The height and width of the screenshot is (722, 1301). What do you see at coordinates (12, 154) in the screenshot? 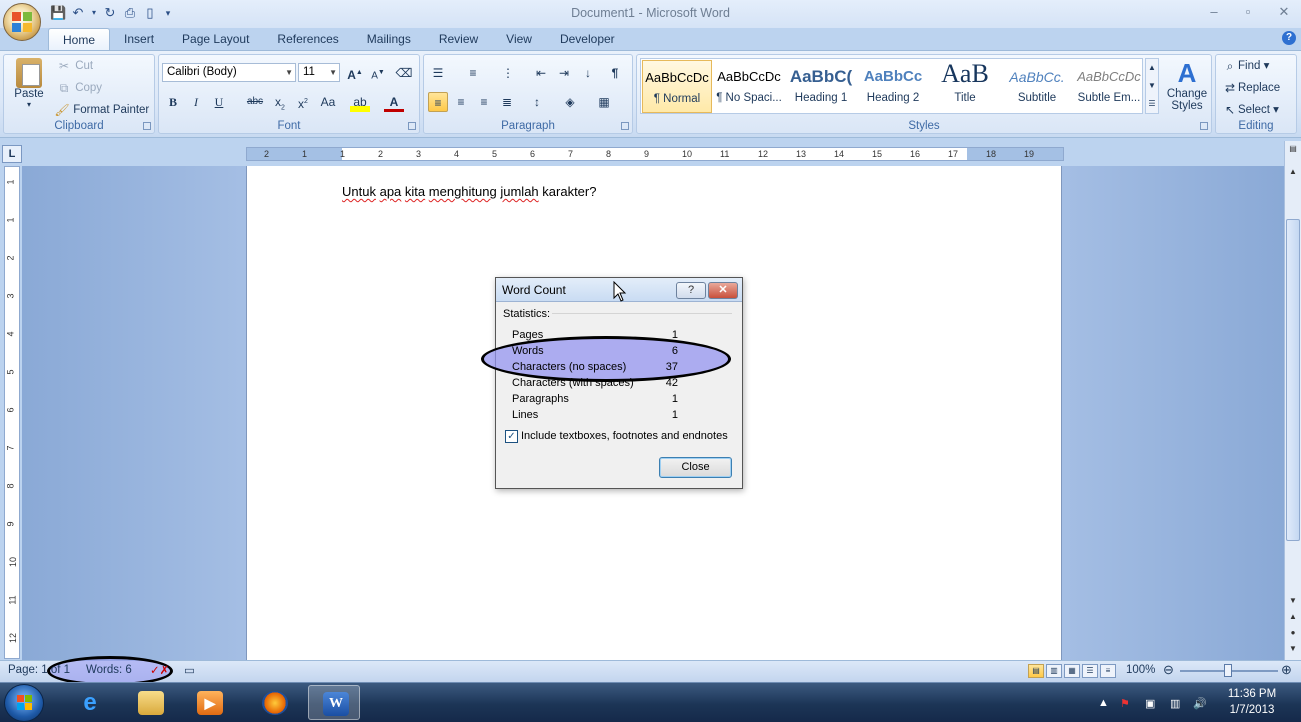
I see `tab-stop-selector-icon: L` at bounding box center [12, 154].